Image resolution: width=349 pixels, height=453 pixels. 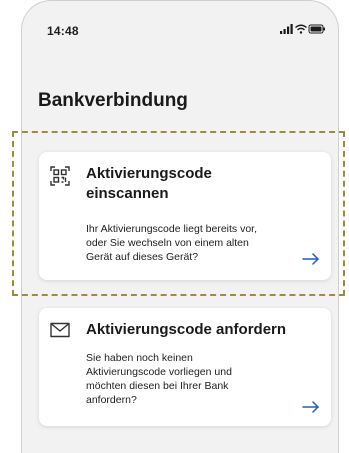 I want to click on card-description-line: Aktivierungscode vorliegen und, so click(x=159, y=372).